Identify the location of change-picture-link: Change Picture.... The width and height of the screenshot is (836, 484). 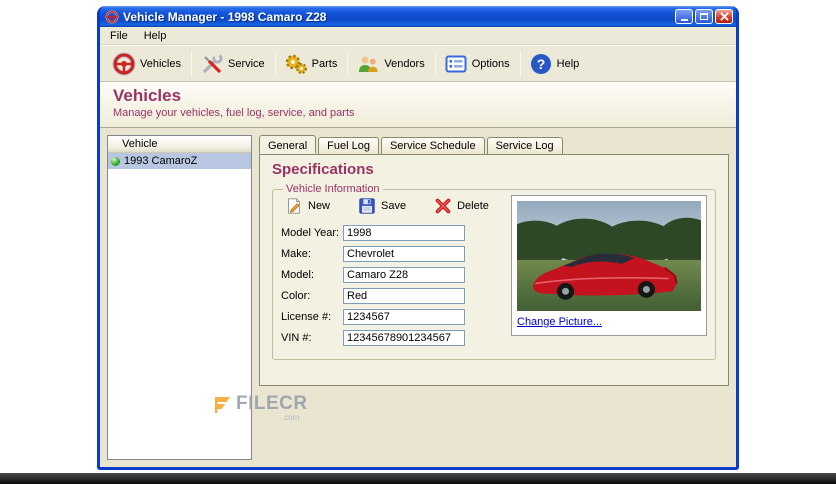
(559, 322).